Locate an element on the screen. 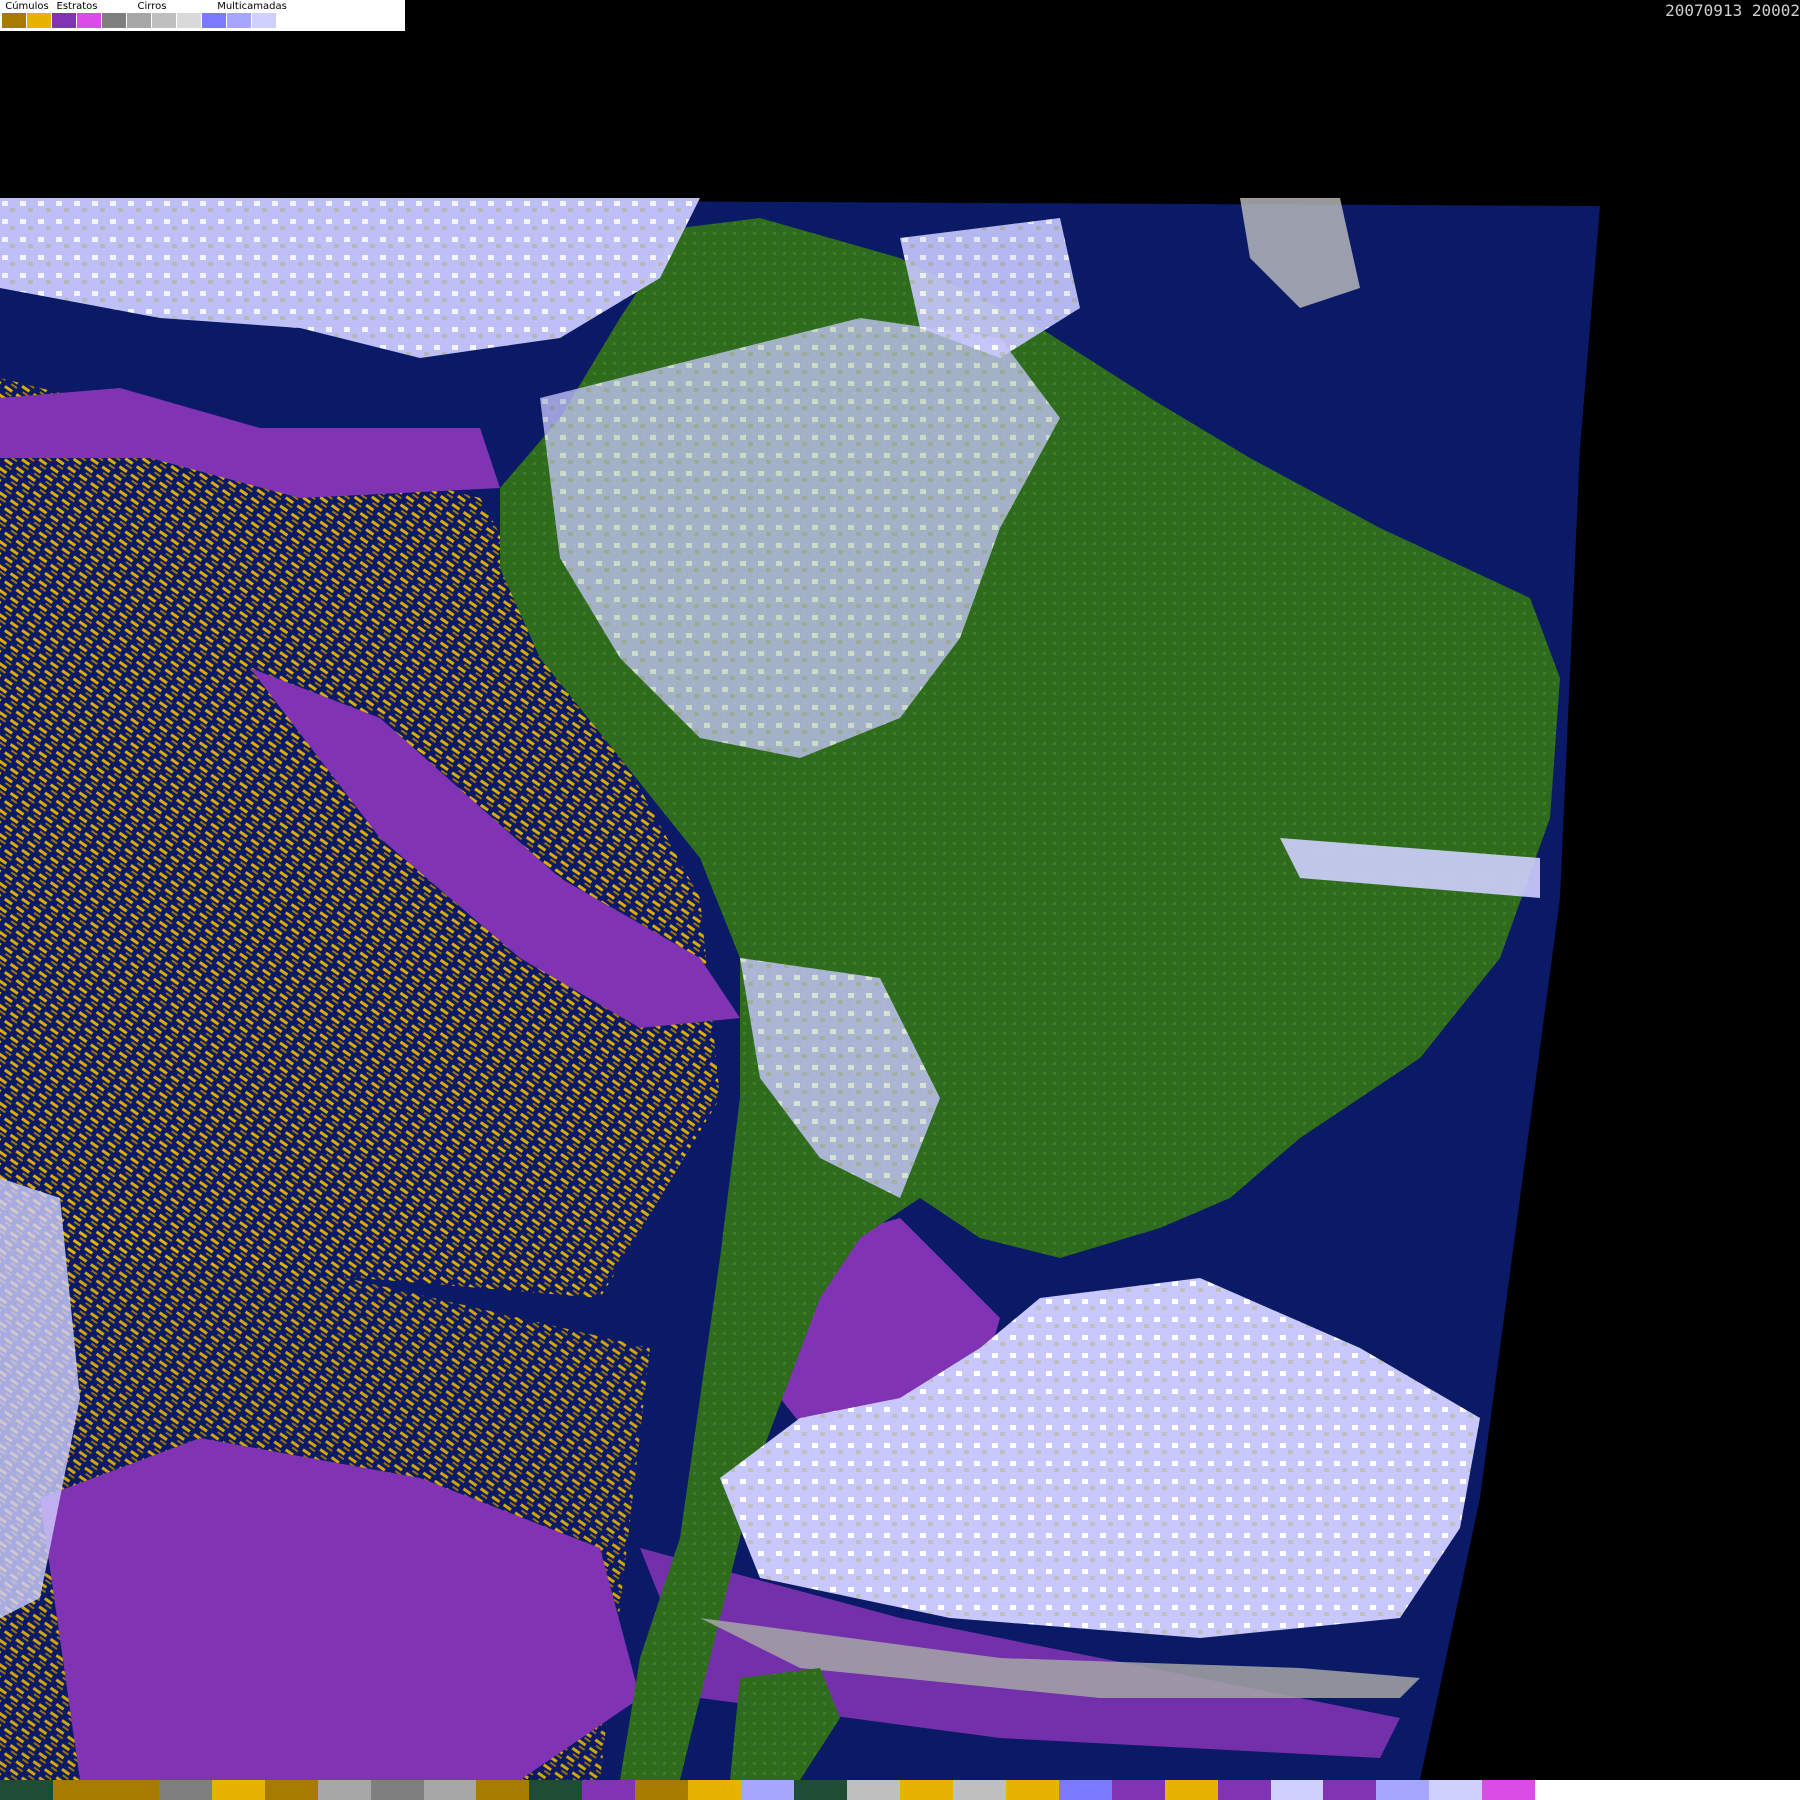  bottom-color-strip is located at coordinates (900, 1790).